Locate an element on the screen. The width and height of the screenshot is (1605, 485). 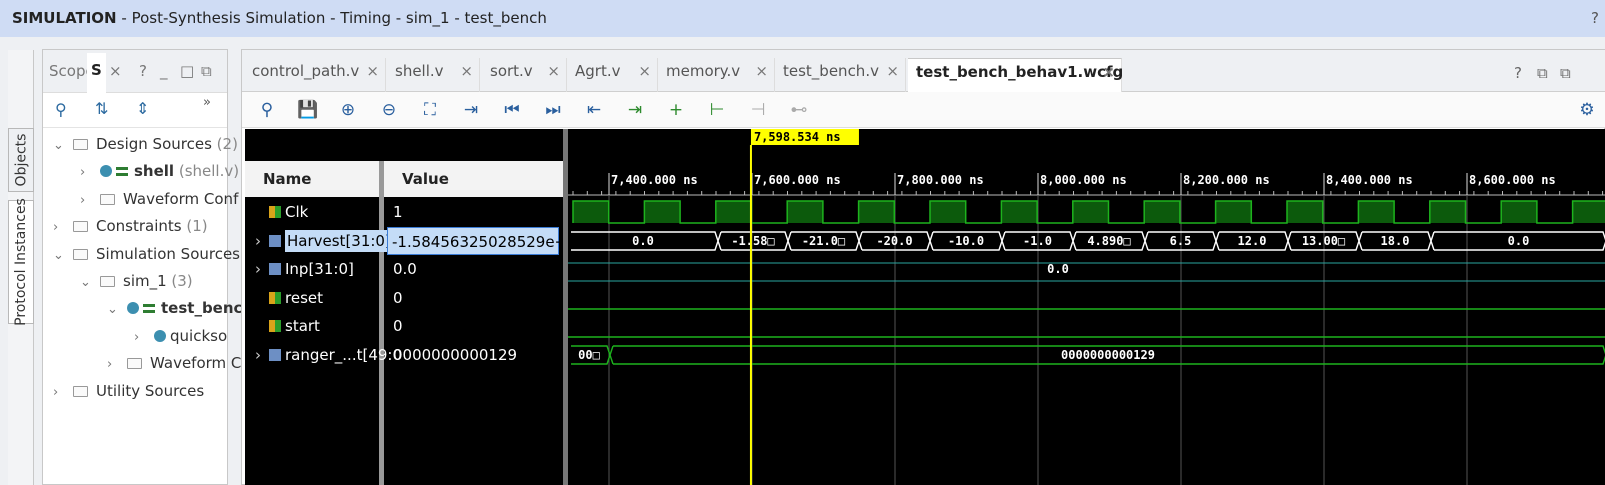
left-side-strip: Objects Protocol Instances is located at coordinates (21, 267).